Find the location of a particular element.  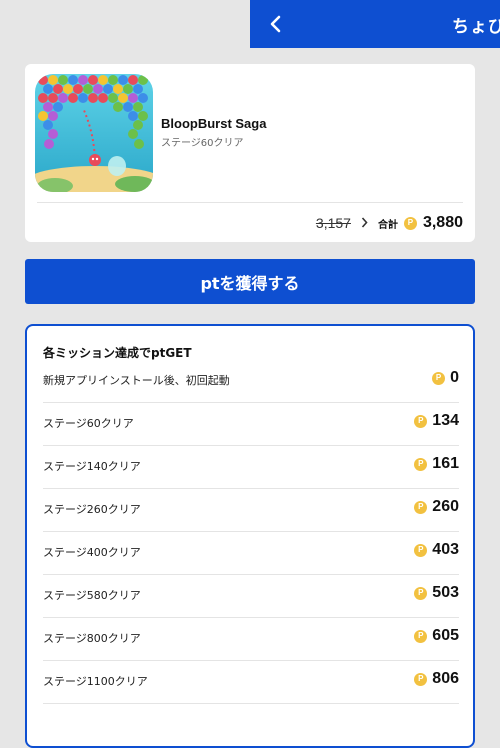

mission-label: ステージ1100クリア is located at coordinates (95, 681).